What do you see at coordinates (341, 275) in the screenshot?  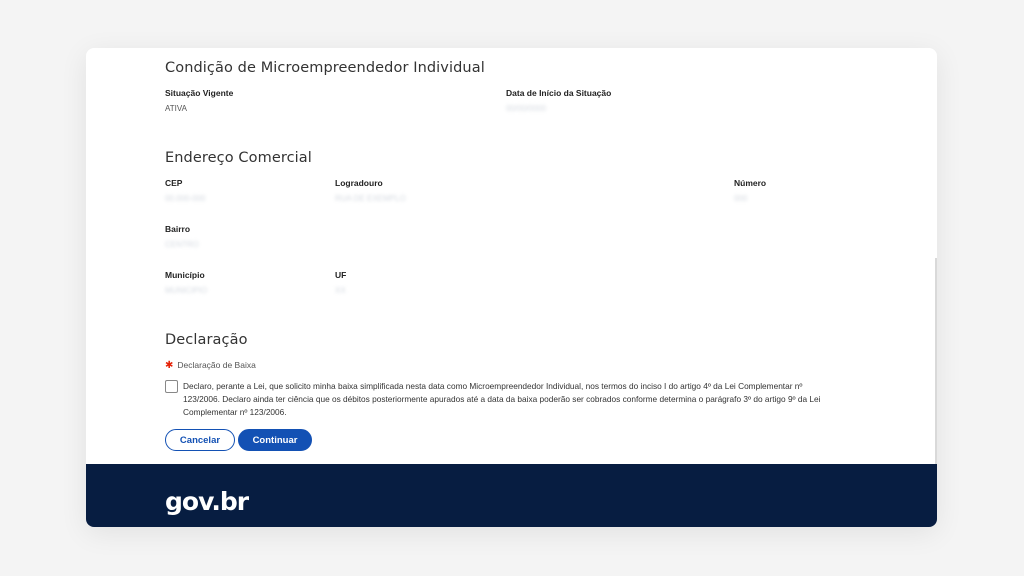 I see `uf-label: UF` at bounding box center [341, 275].